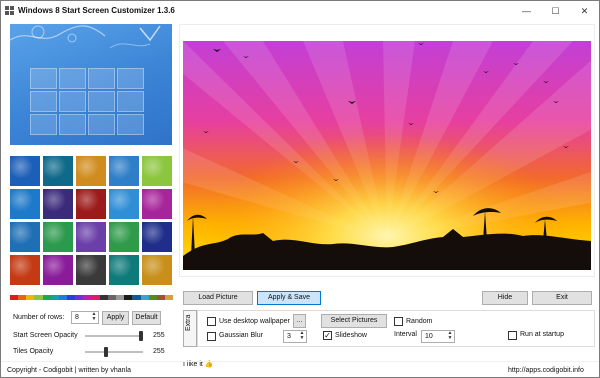 This screenshot has height=378, width=600. What do you see at coordinates (327, 335) in the screenshot?
I see `slideshow-checkbox: ✓` at bounding box center [327, 335].